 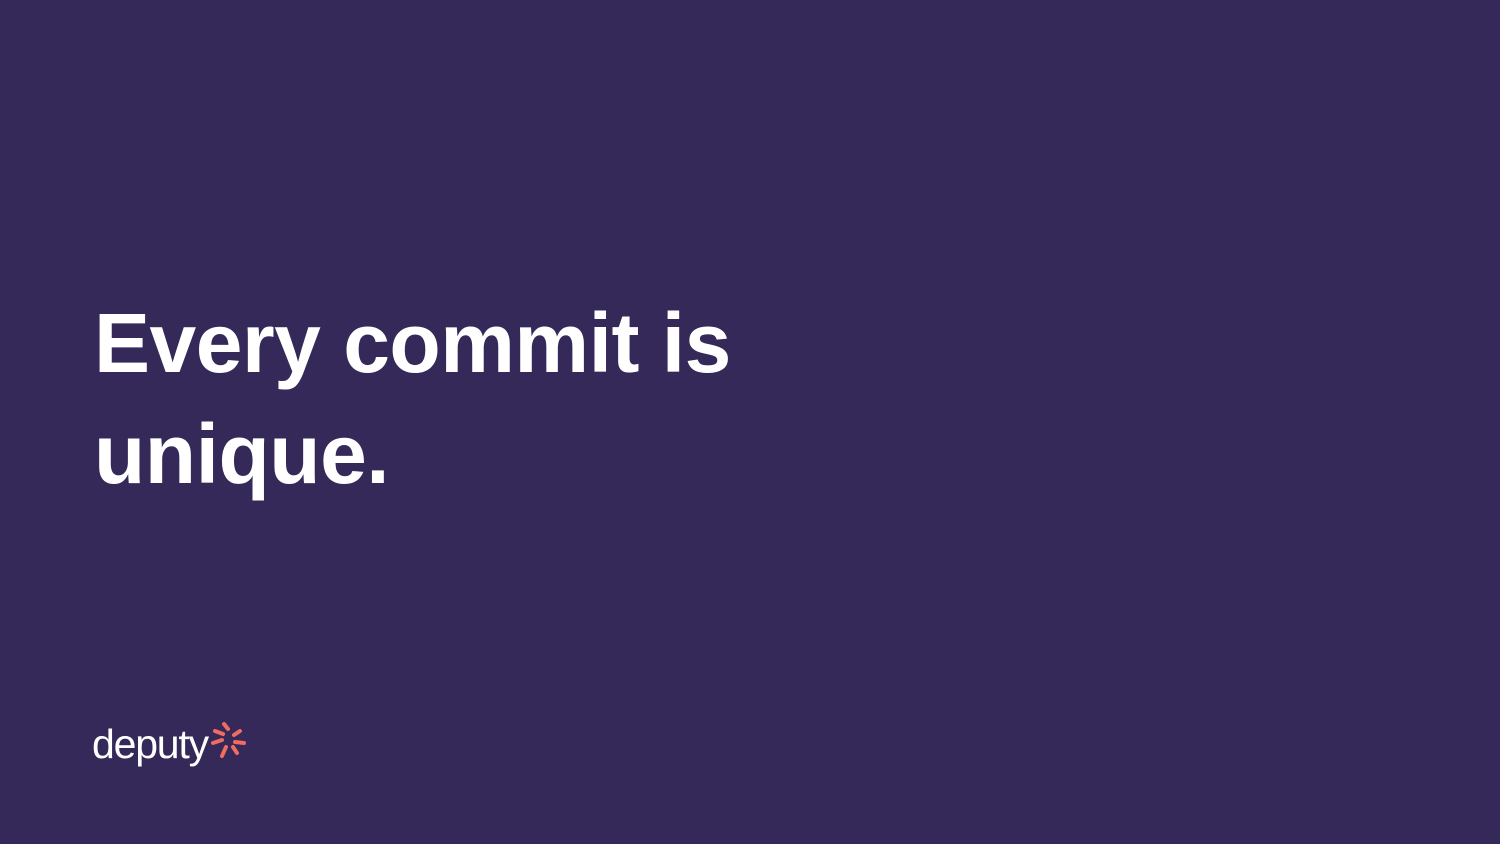 What do you see at coordinates (412, 343) in the screenshot?
I see `headline-line-1: Every commit is` at bounding box center [412, 343].